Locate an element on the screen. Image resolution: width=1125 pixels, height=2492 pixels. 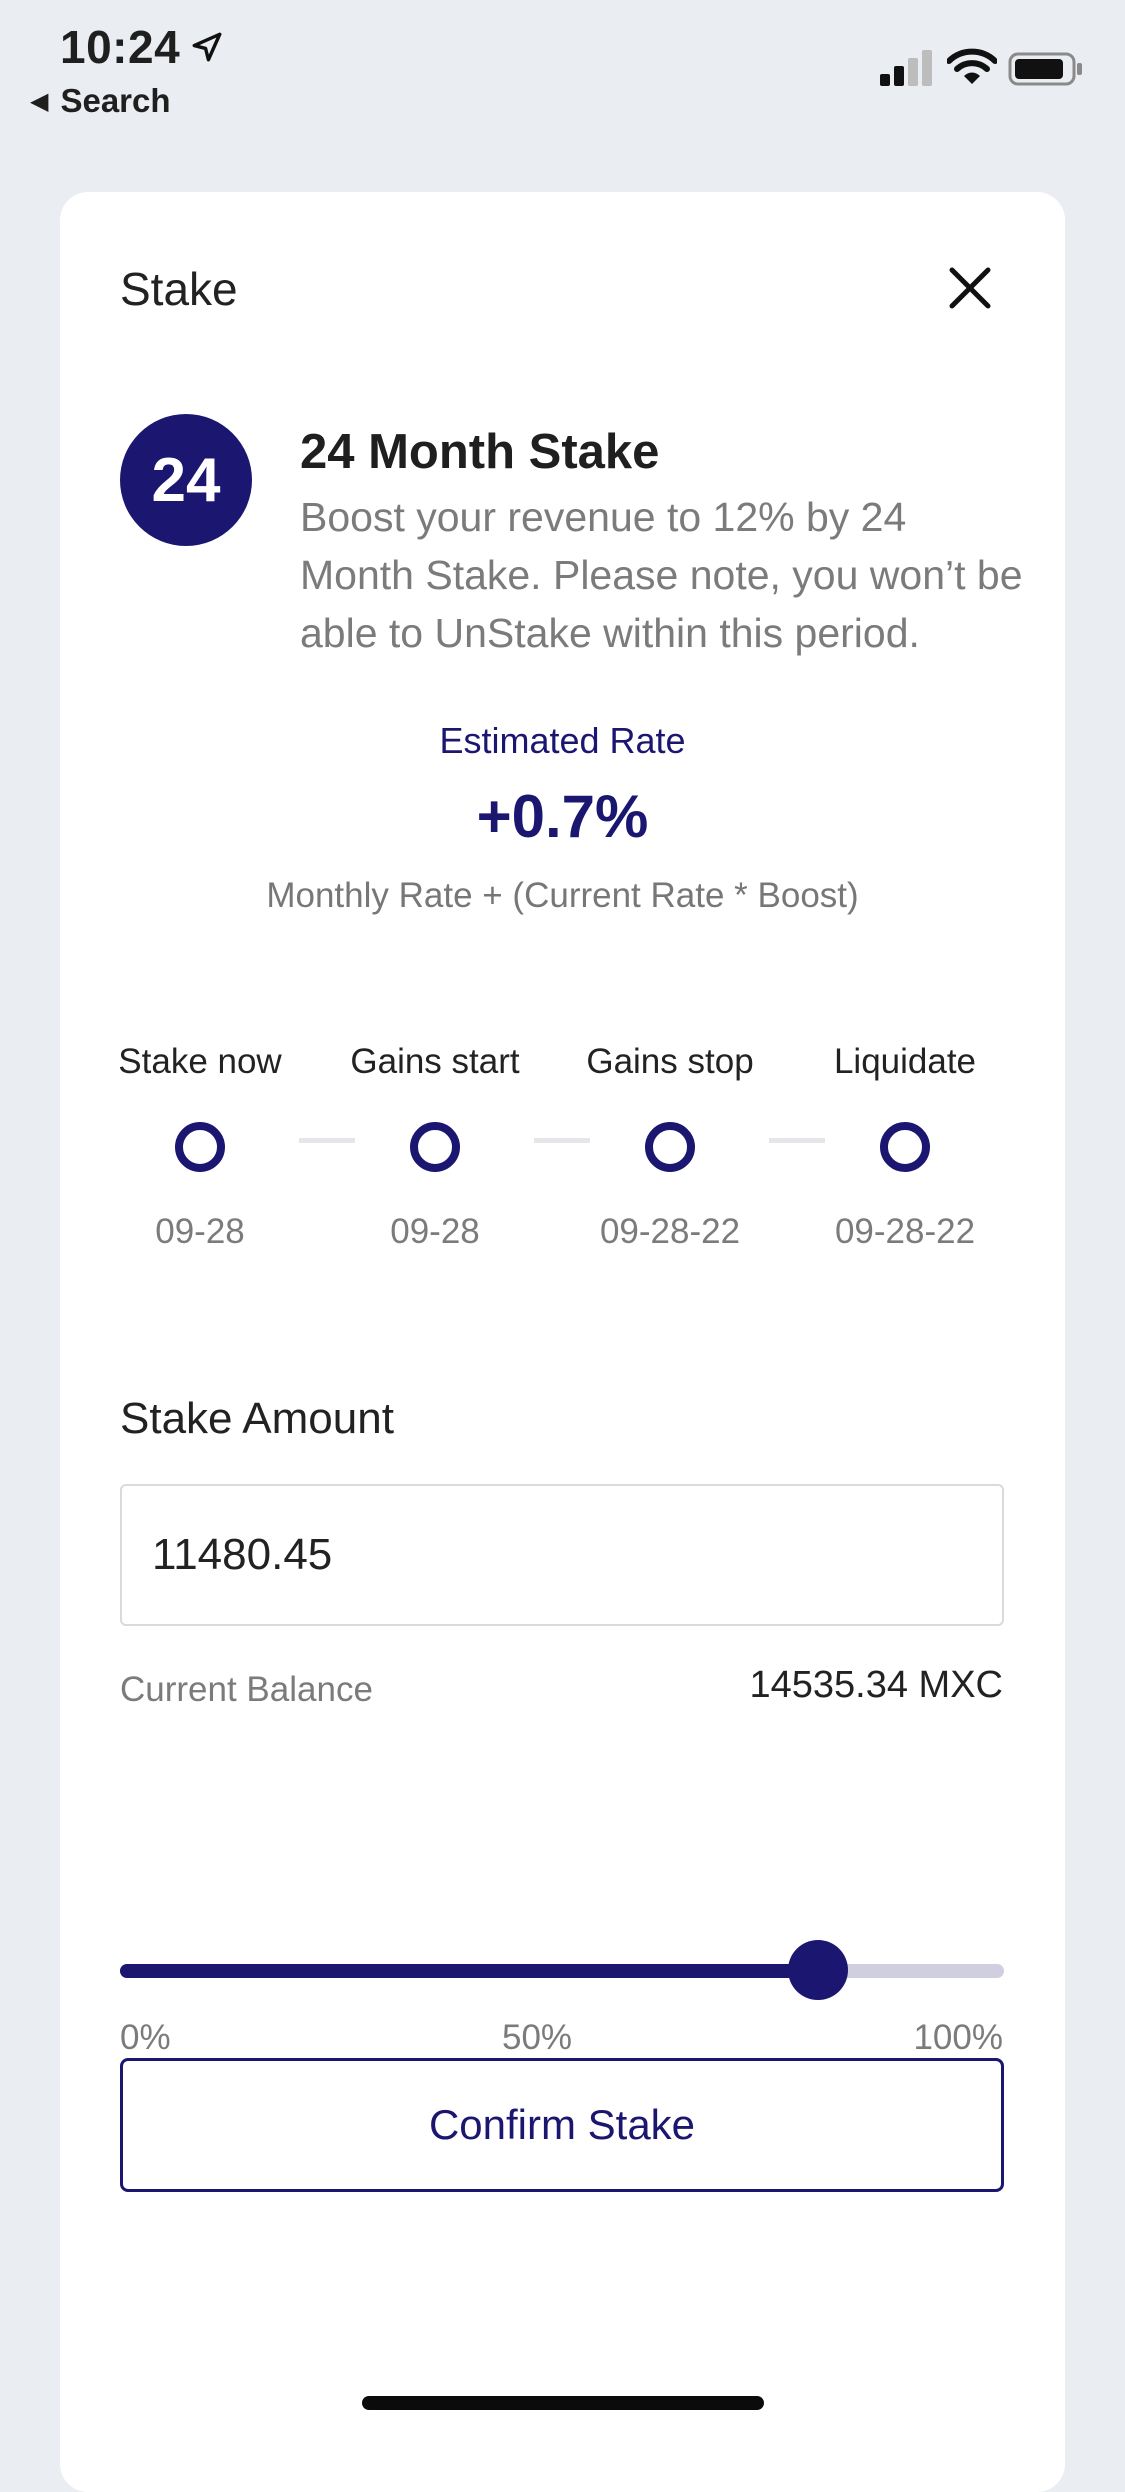
plan-badge: 24 is located at coordinates (186, 480).